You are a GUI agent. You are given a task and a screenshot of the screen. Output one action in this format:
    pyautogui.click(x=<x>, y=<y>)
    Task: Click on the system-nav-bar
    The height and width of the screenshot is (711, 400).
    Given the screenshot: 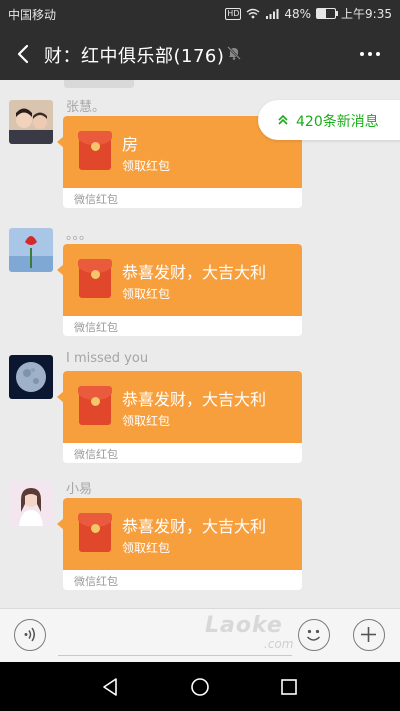 What is the action you would take?
    pyautogui.click(x=200, y=686)
    